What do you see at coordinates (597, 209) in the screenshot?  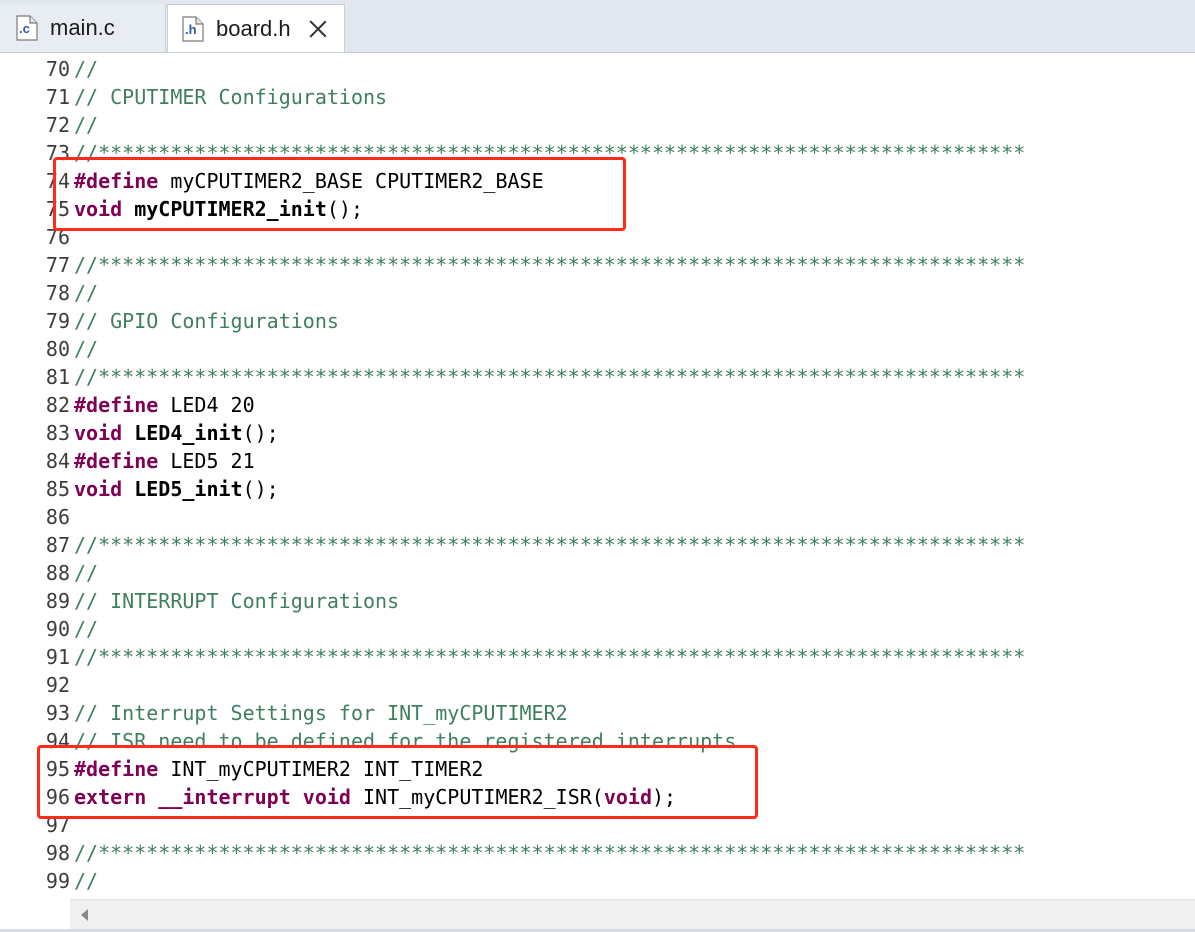 I see `code-line: 75 void myCPUTIMER2_init();` at bounding box center [597, 209].